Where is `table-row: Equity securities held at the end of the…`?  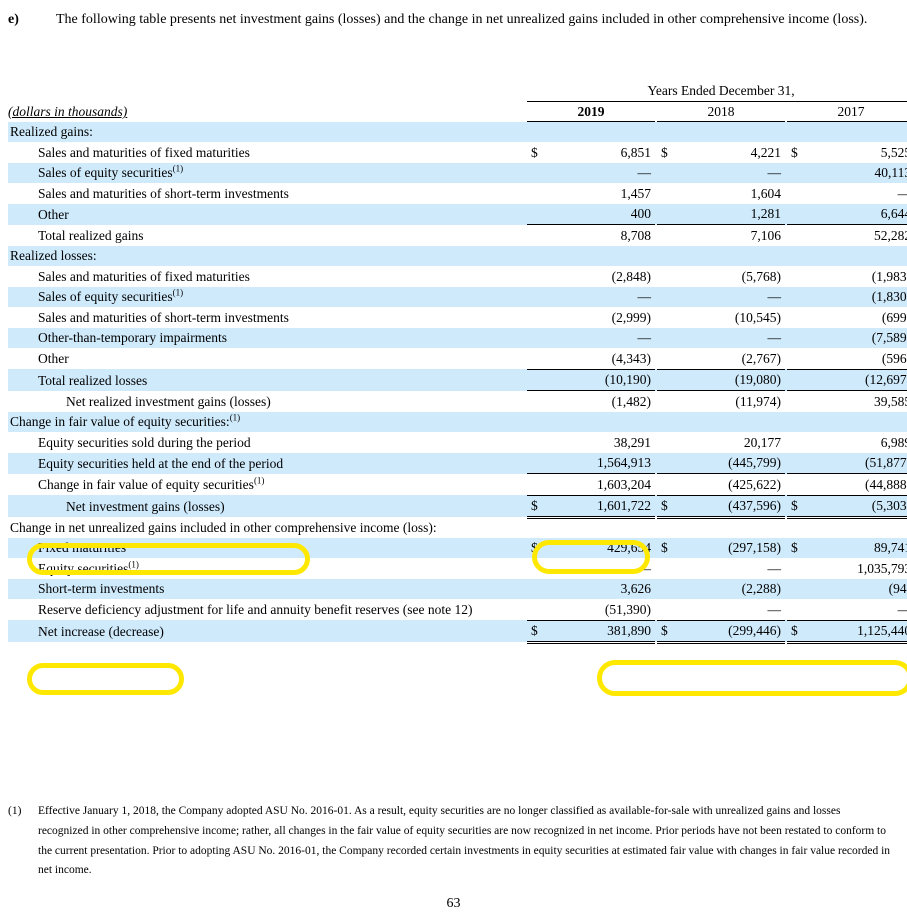
table-row: Equity securities held at the end of the… is located at coordinates (457, 463).